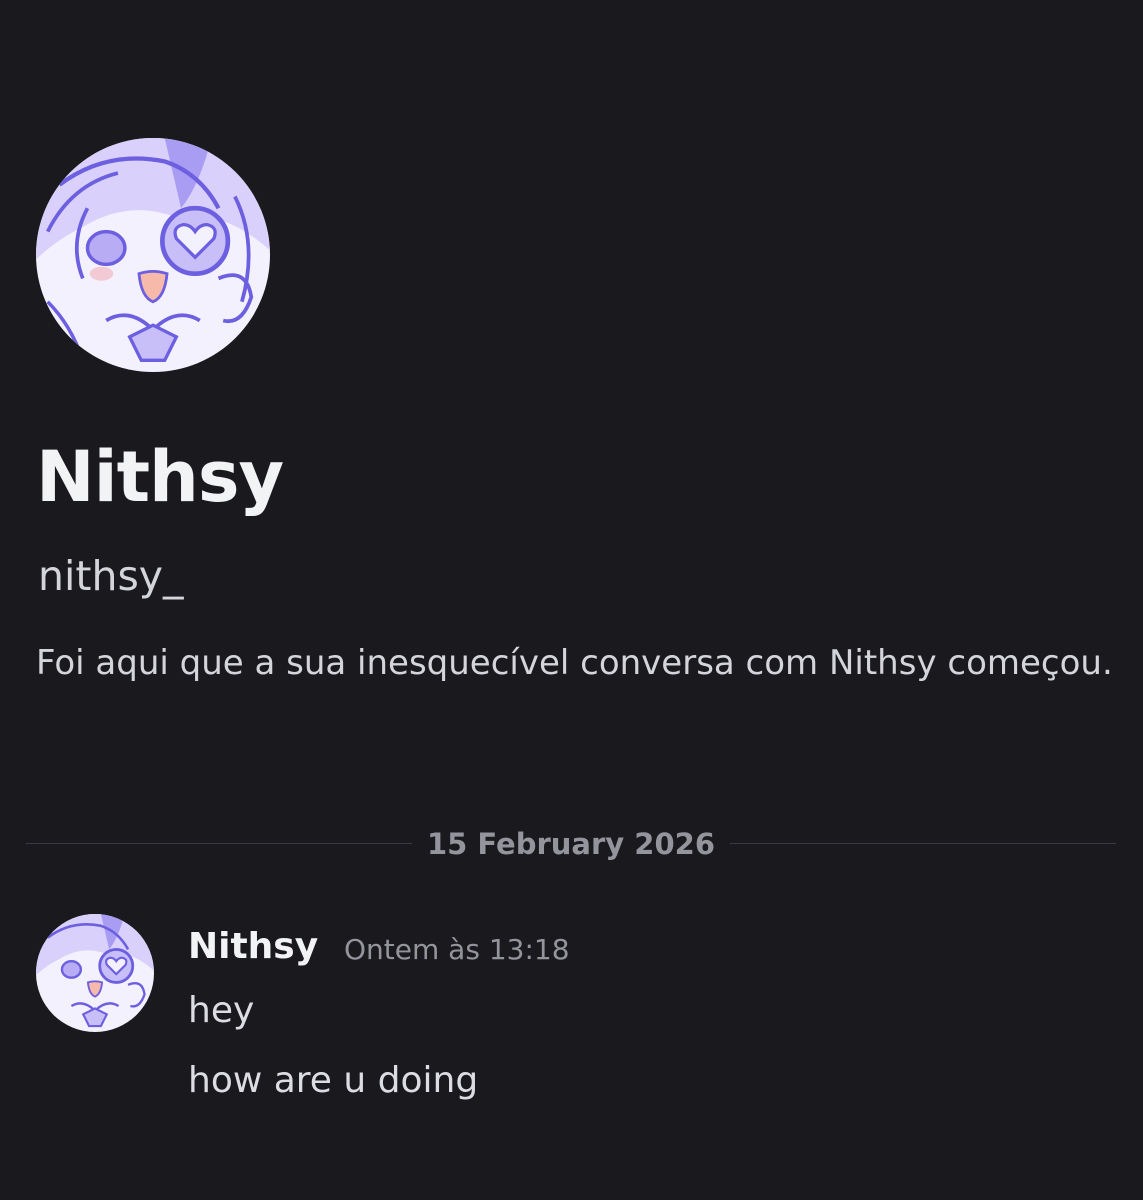 This screenshot has height=1200, width=1143. What do you see at coordinates (457, 949) in the screenshot?
I see `message-timestamp: Ontem às 13:18` at bounding box center [457, 949].